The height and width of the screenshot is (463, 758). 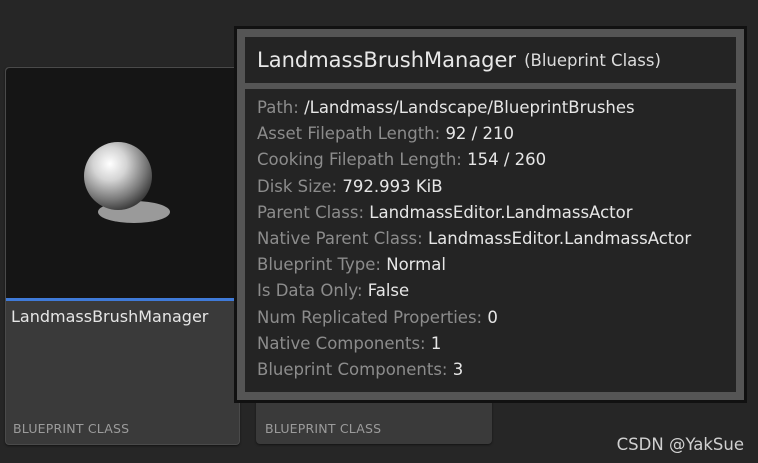 What do you see at coordinates (122, 299) in the screenshot?
I see `asset-type-color-bar` at bounding box center [122, 299].